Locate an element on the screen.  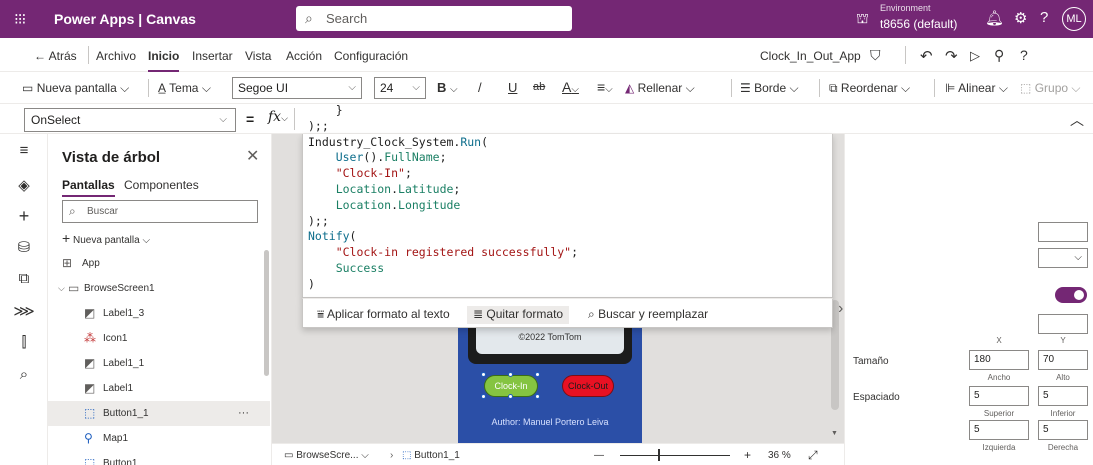
zoom-in-button: + is located at coordinates (747, 455).